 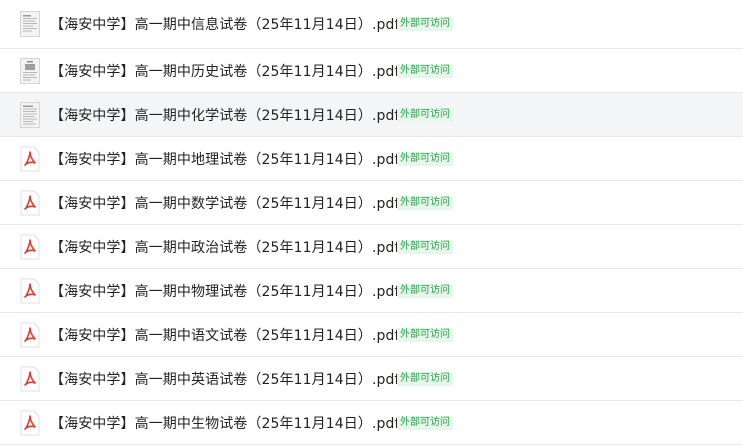 I want to click on file-name: 【海安中学】高一期中政治试卷（25年11月14日）.pdf, so click(x=225, y=247).